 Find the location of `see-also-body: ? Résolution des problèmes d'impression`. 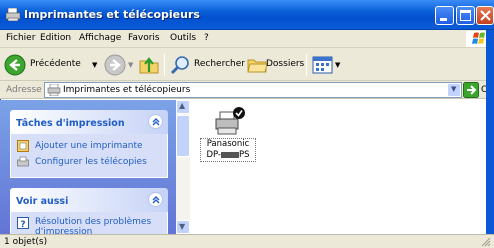

see-also-body: ? Résolution des problèmes d'impression is located at coordinates (89, 224).